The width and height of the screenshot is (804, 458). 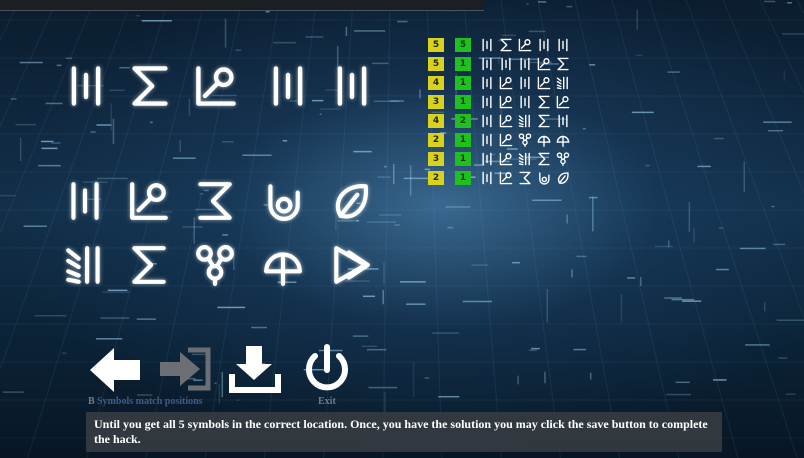 I want to click on double-chevron-icon, so click(x=352, y=265).